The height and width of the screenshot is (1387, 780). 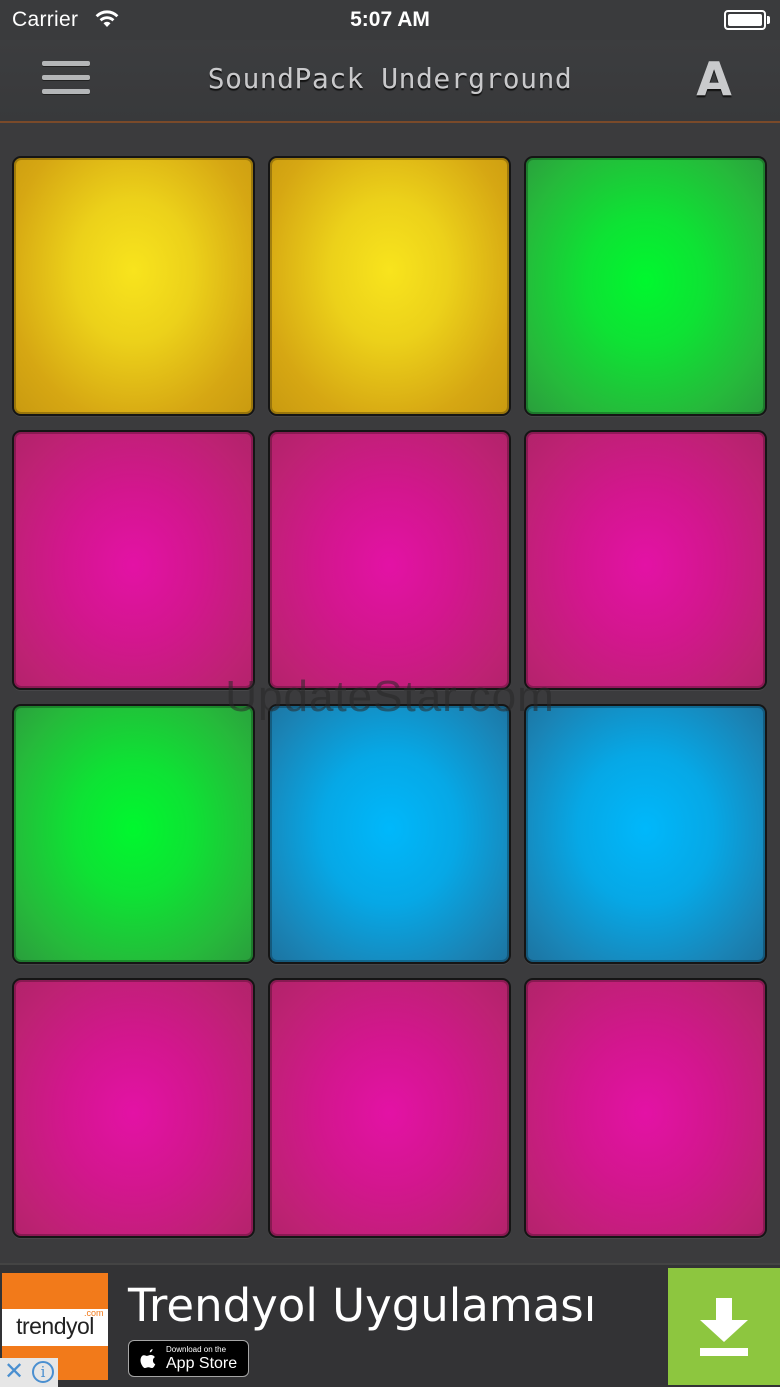 I want to click on badge-small-text: Download on the, so click(x=196, y=1349).